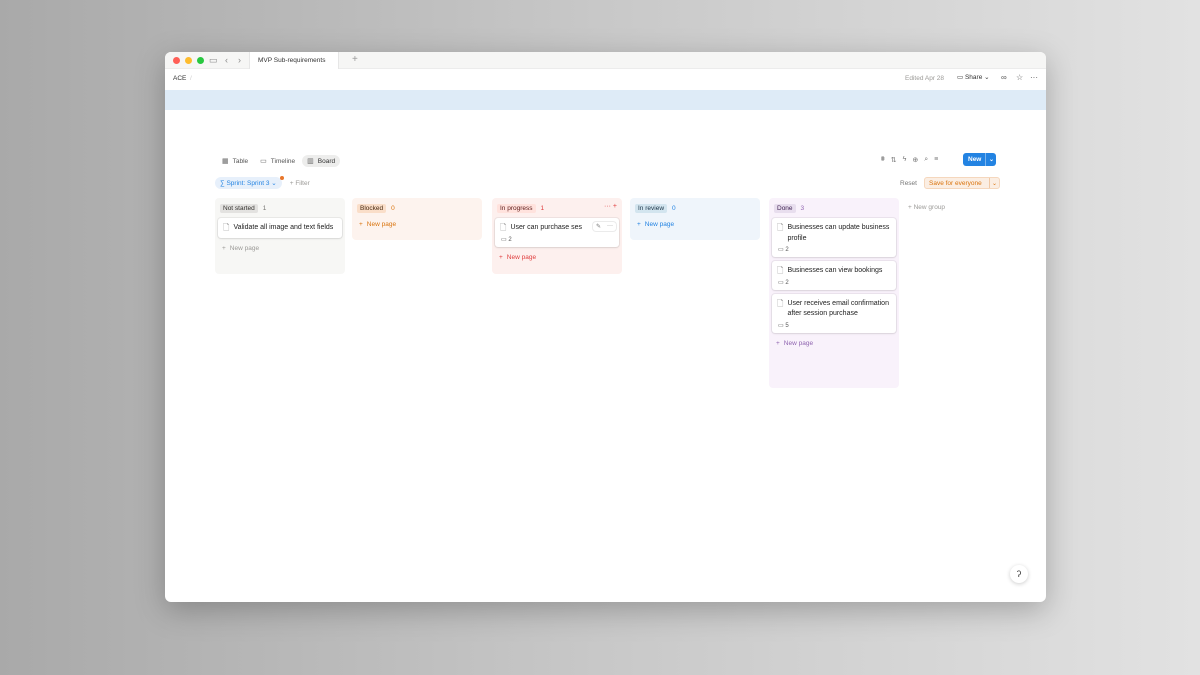  Describe the element at coordinates (283, 161) in the screenshot. I see `tab-timeline-label: Timeline` at that location.